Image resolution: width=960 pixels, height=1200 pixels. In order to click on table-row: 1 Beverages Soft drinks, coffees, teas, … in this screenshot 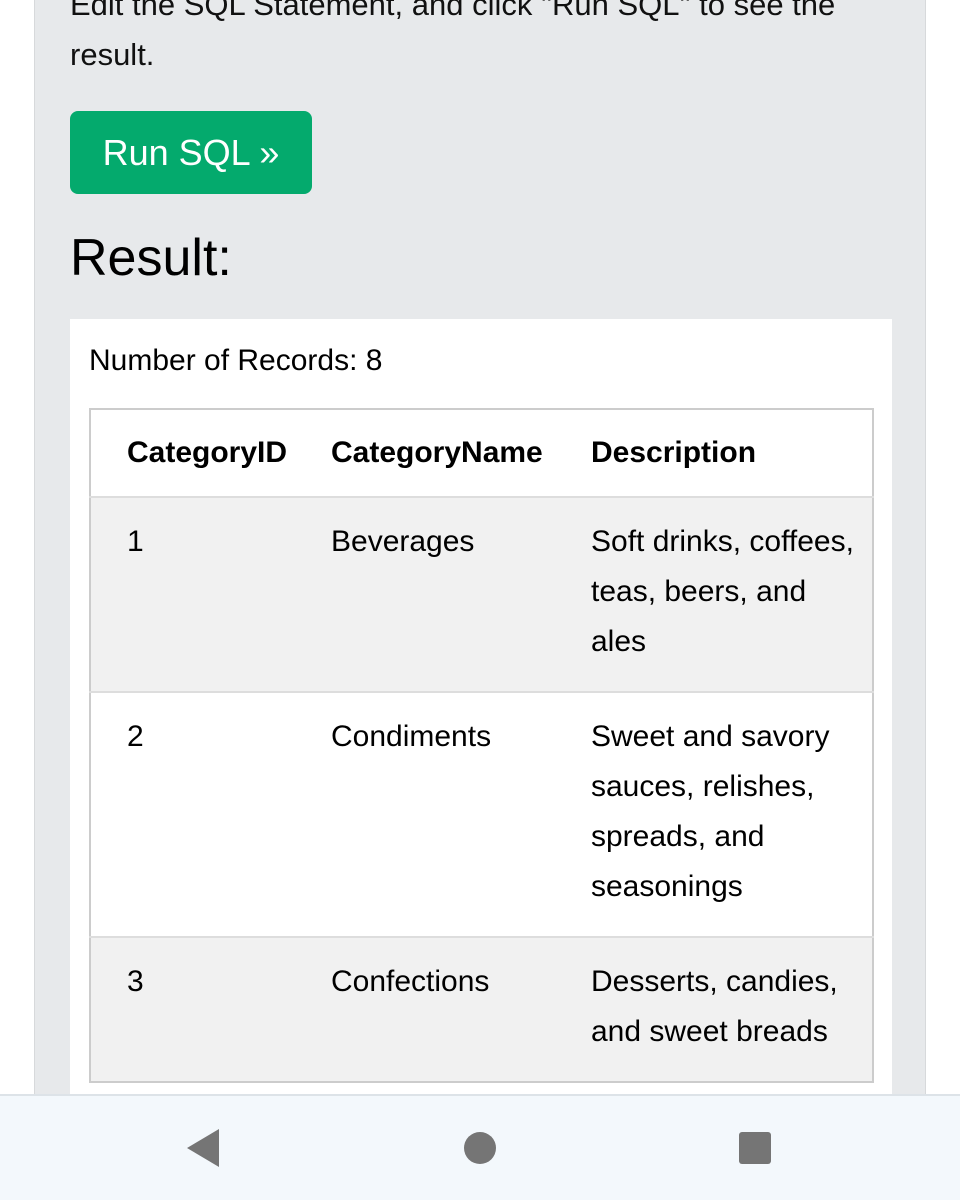, I will do `click(481, 594)`.